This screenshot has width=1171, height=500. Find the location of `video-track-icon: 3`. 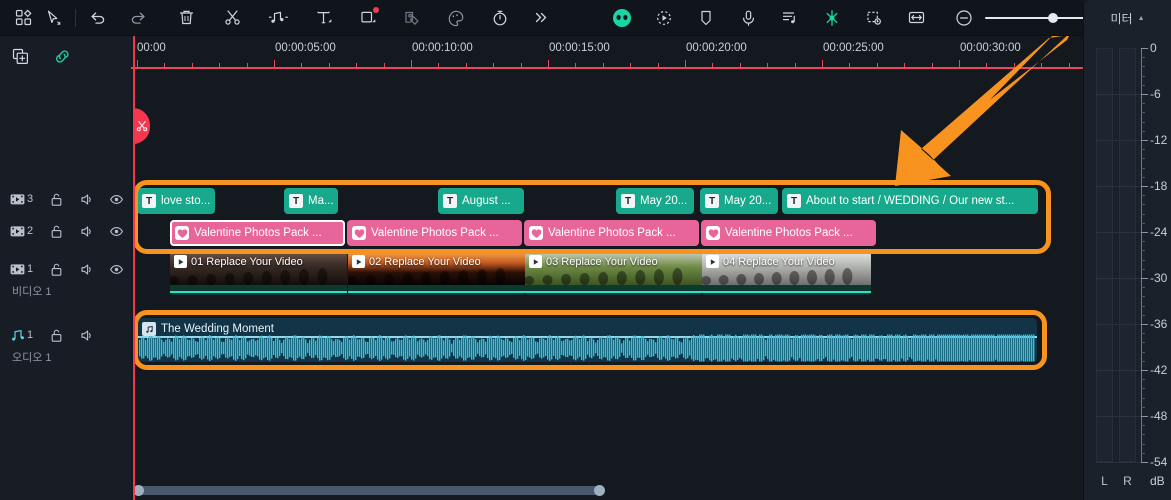

video-track-icon: 3 is located at coordinates (25, 199).